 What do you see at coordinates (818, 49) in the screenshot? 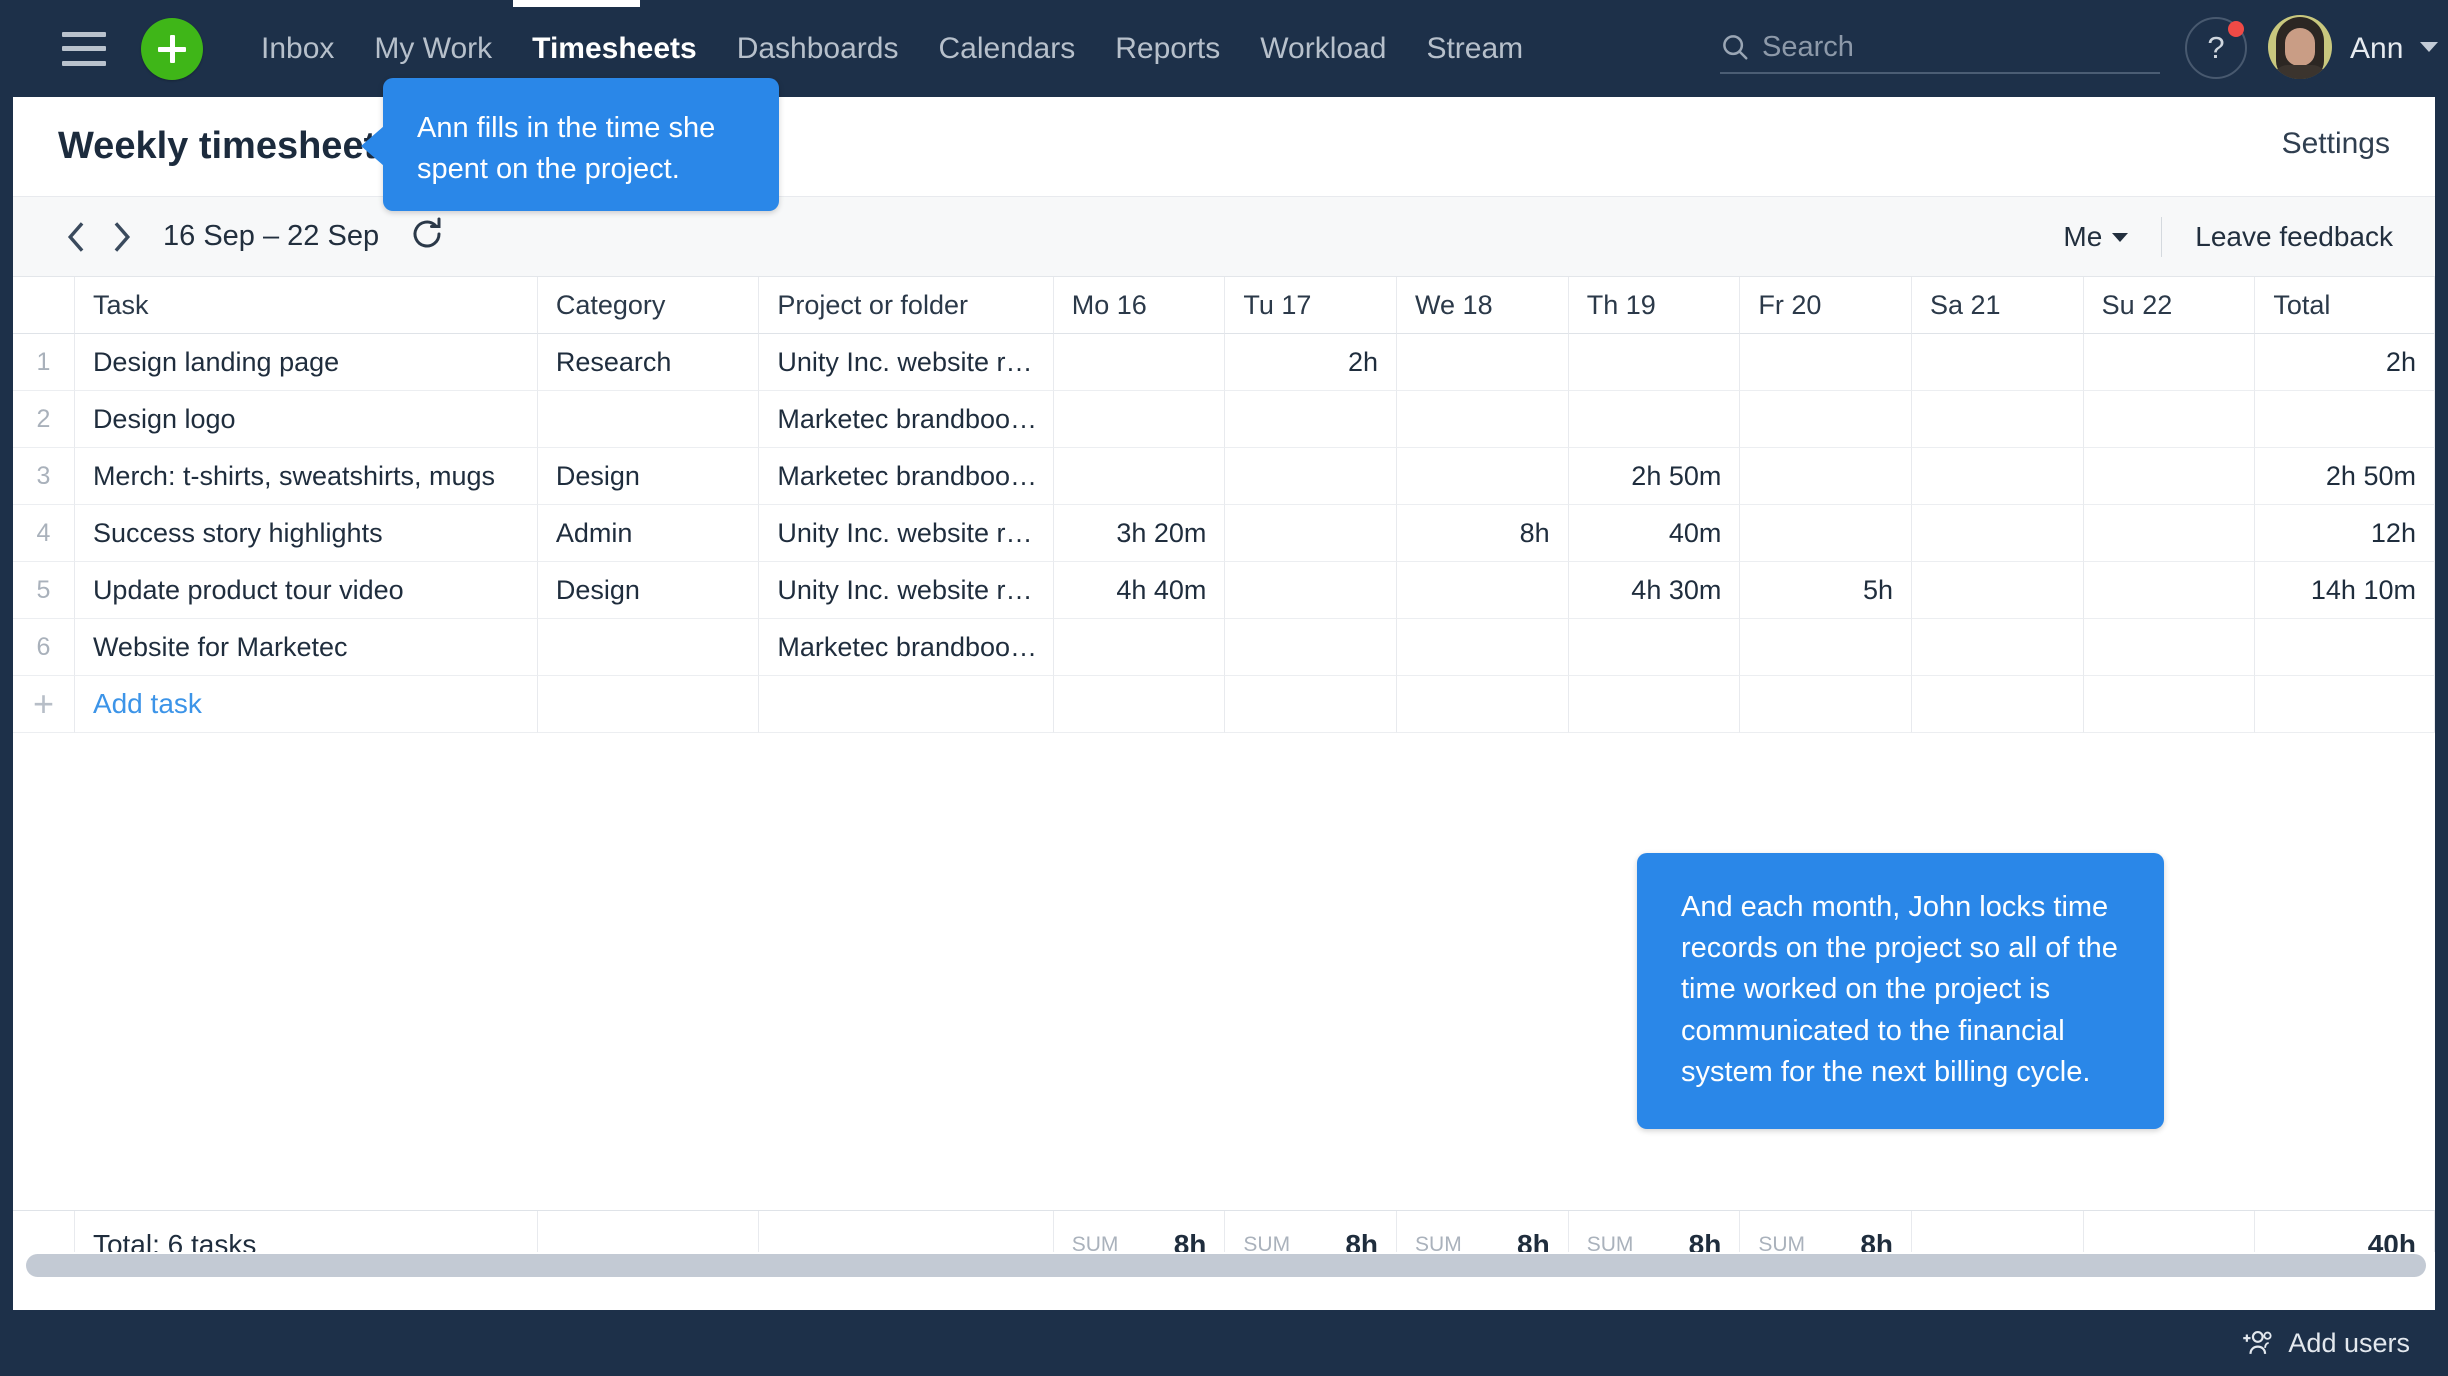
I see `nav-link-dashboards: Dashboards` at bounding box center [818, 49].